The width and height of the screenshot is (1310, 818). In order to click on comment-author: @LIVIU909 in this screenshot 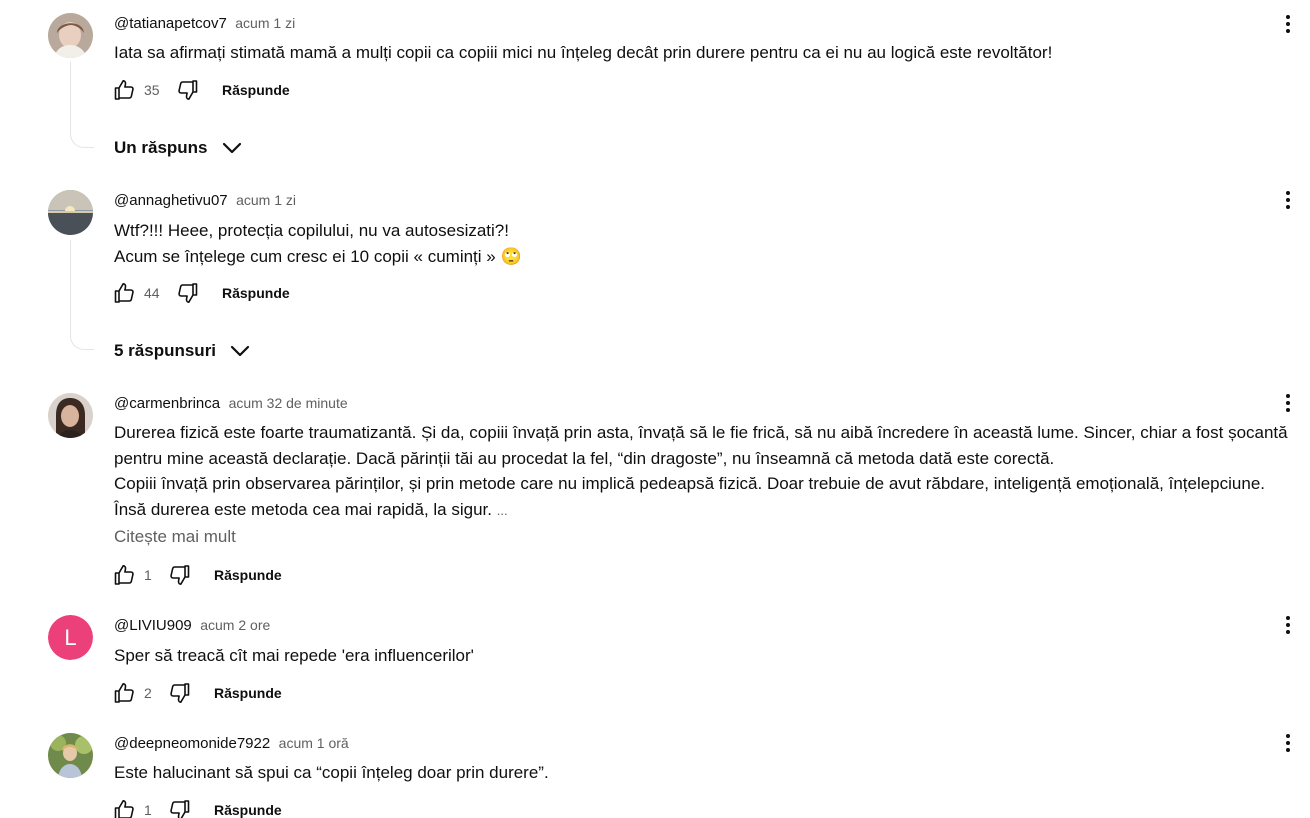, I will do `click(153, 625)`.